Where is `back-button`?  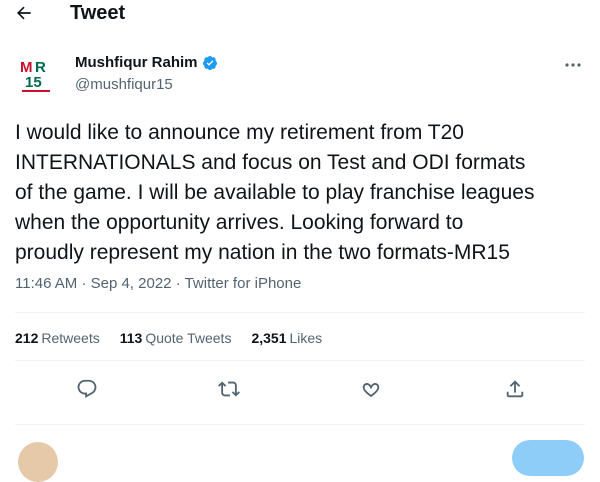
back-button is located at coordinates (24, 13).